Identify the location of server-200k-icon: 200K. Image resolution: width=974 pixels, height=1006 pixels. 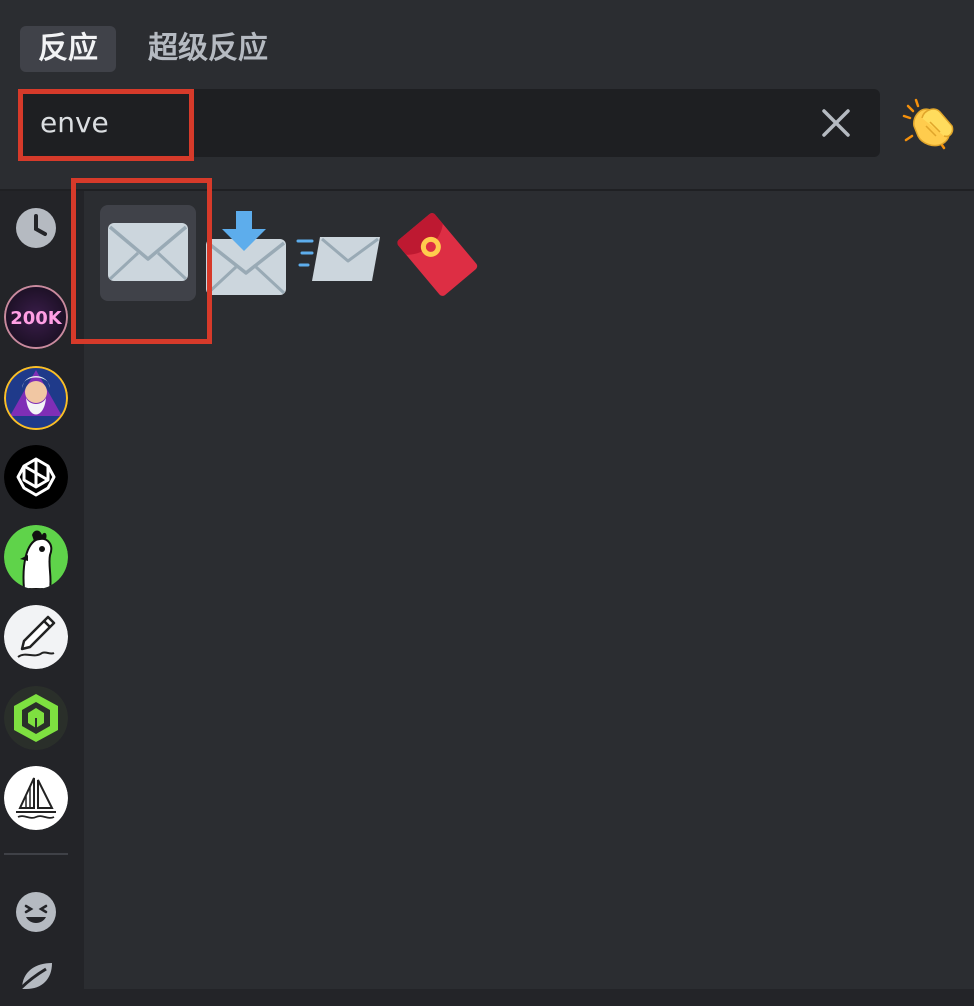
(36, 317).